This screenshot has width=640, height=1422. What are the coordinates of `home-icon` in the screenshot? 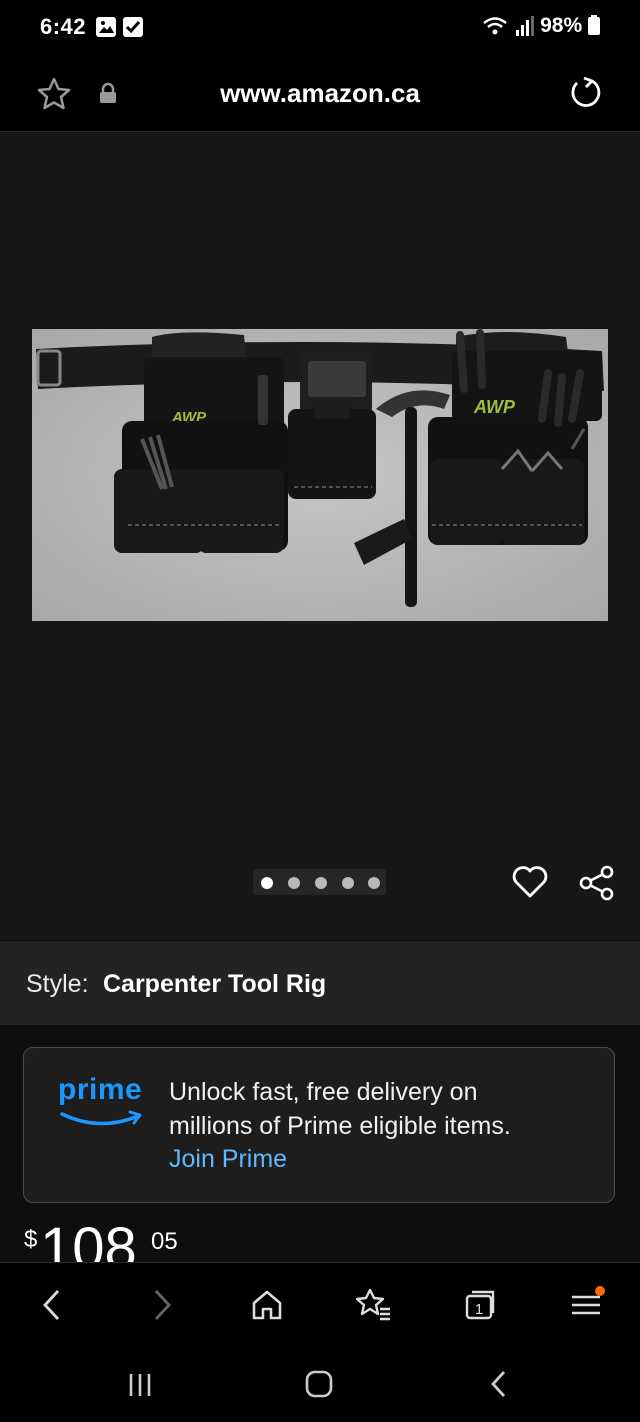 It's located at (267, 1305).